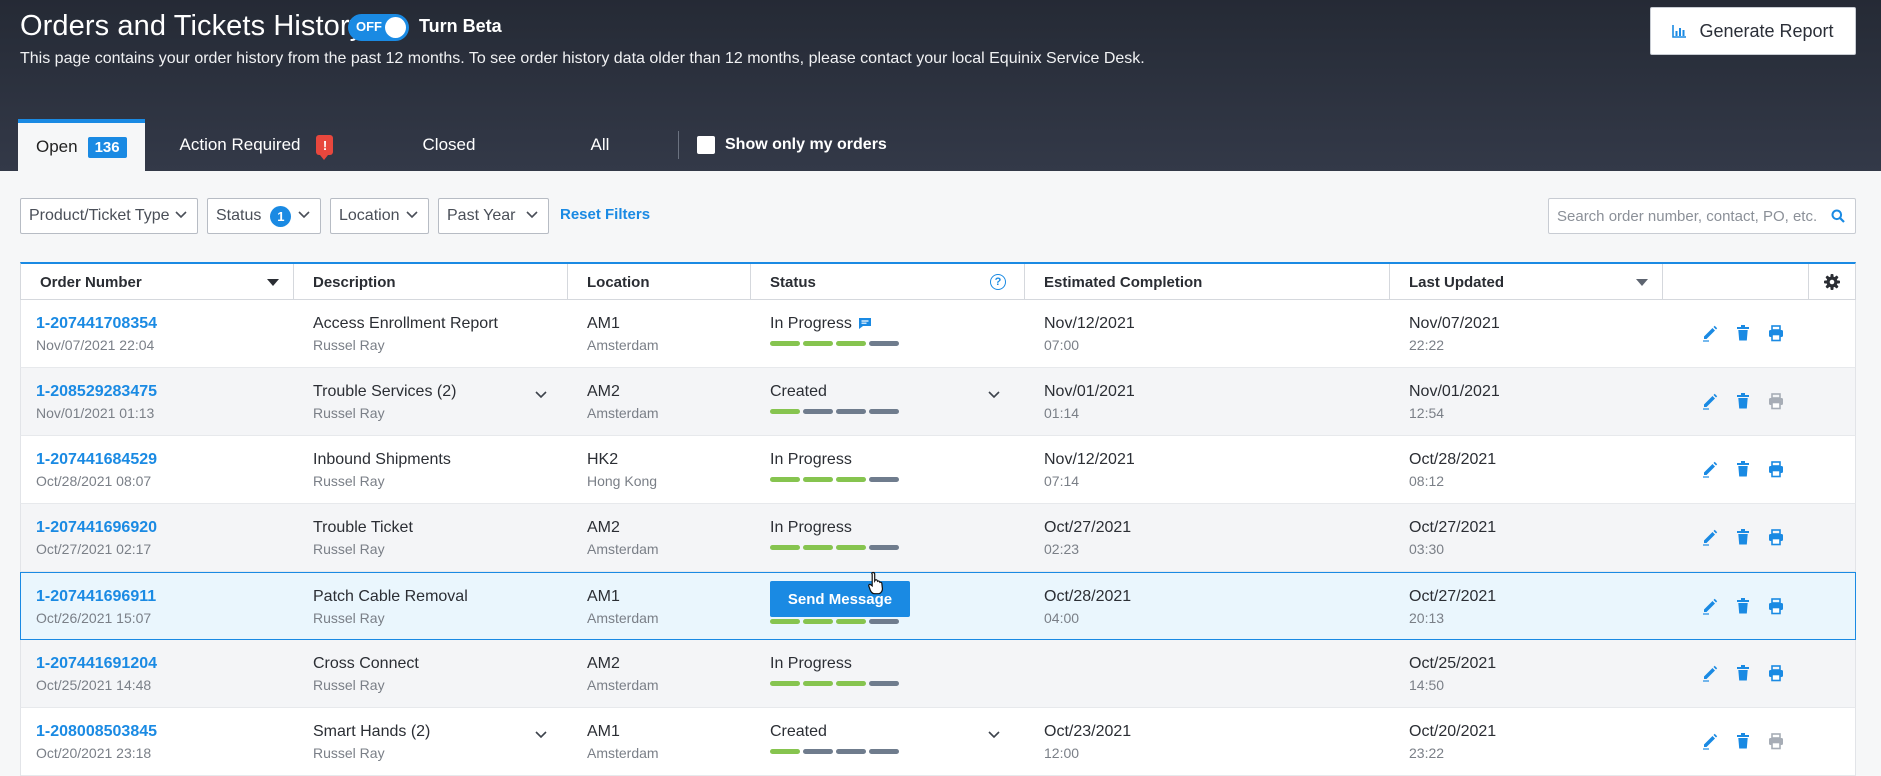  What do you see at coordinates (1838, 216) in the screenshot?
I see `search-icon` at bounding box center [1838, 216].